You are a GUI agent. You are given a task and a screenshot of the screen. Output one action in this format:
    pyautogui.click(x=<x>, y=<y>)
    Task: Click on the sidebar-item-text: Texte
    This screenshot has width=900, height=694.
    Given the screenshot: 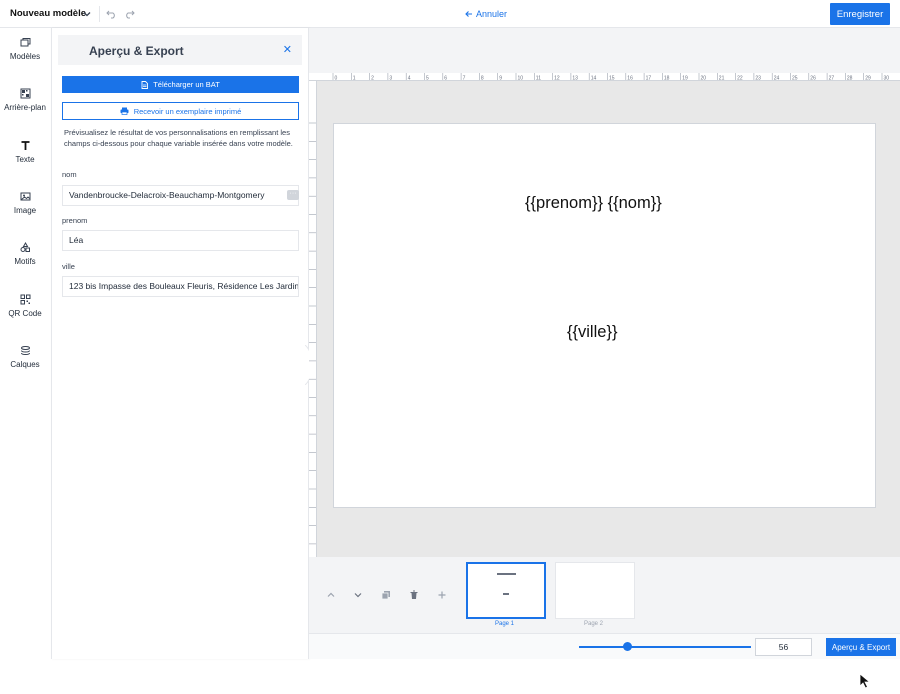 What is the action you would take?
    pyautogui.click(x=25, y=160)
    